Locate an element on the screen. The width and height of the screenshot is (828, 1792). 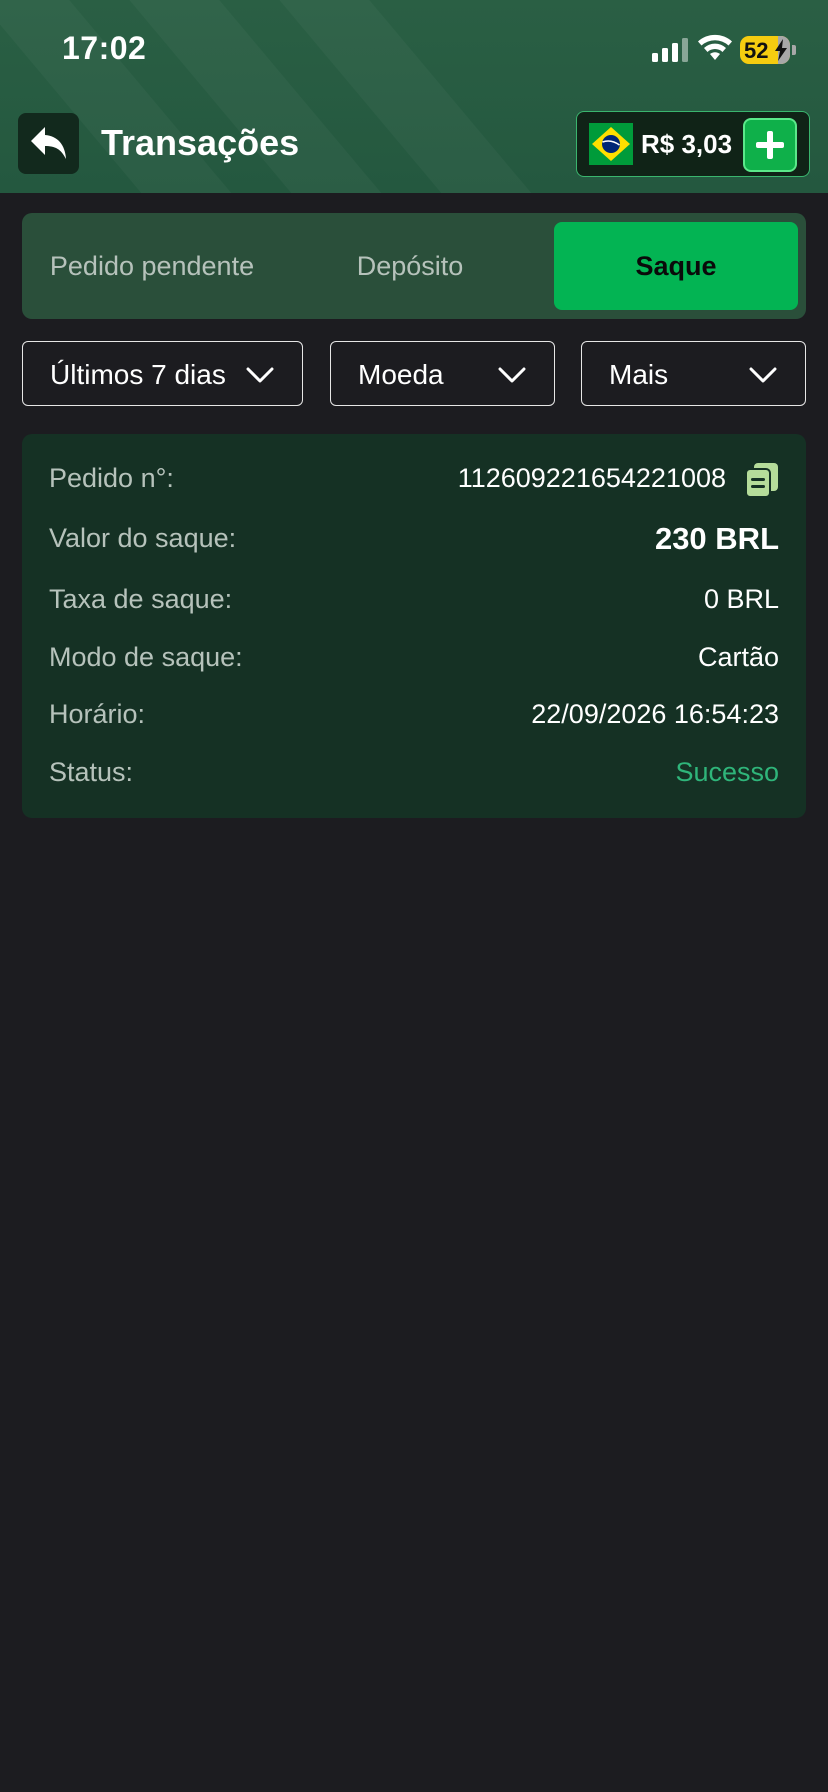
tab-withdrawal: Saque is located at coordinates (676, 266).